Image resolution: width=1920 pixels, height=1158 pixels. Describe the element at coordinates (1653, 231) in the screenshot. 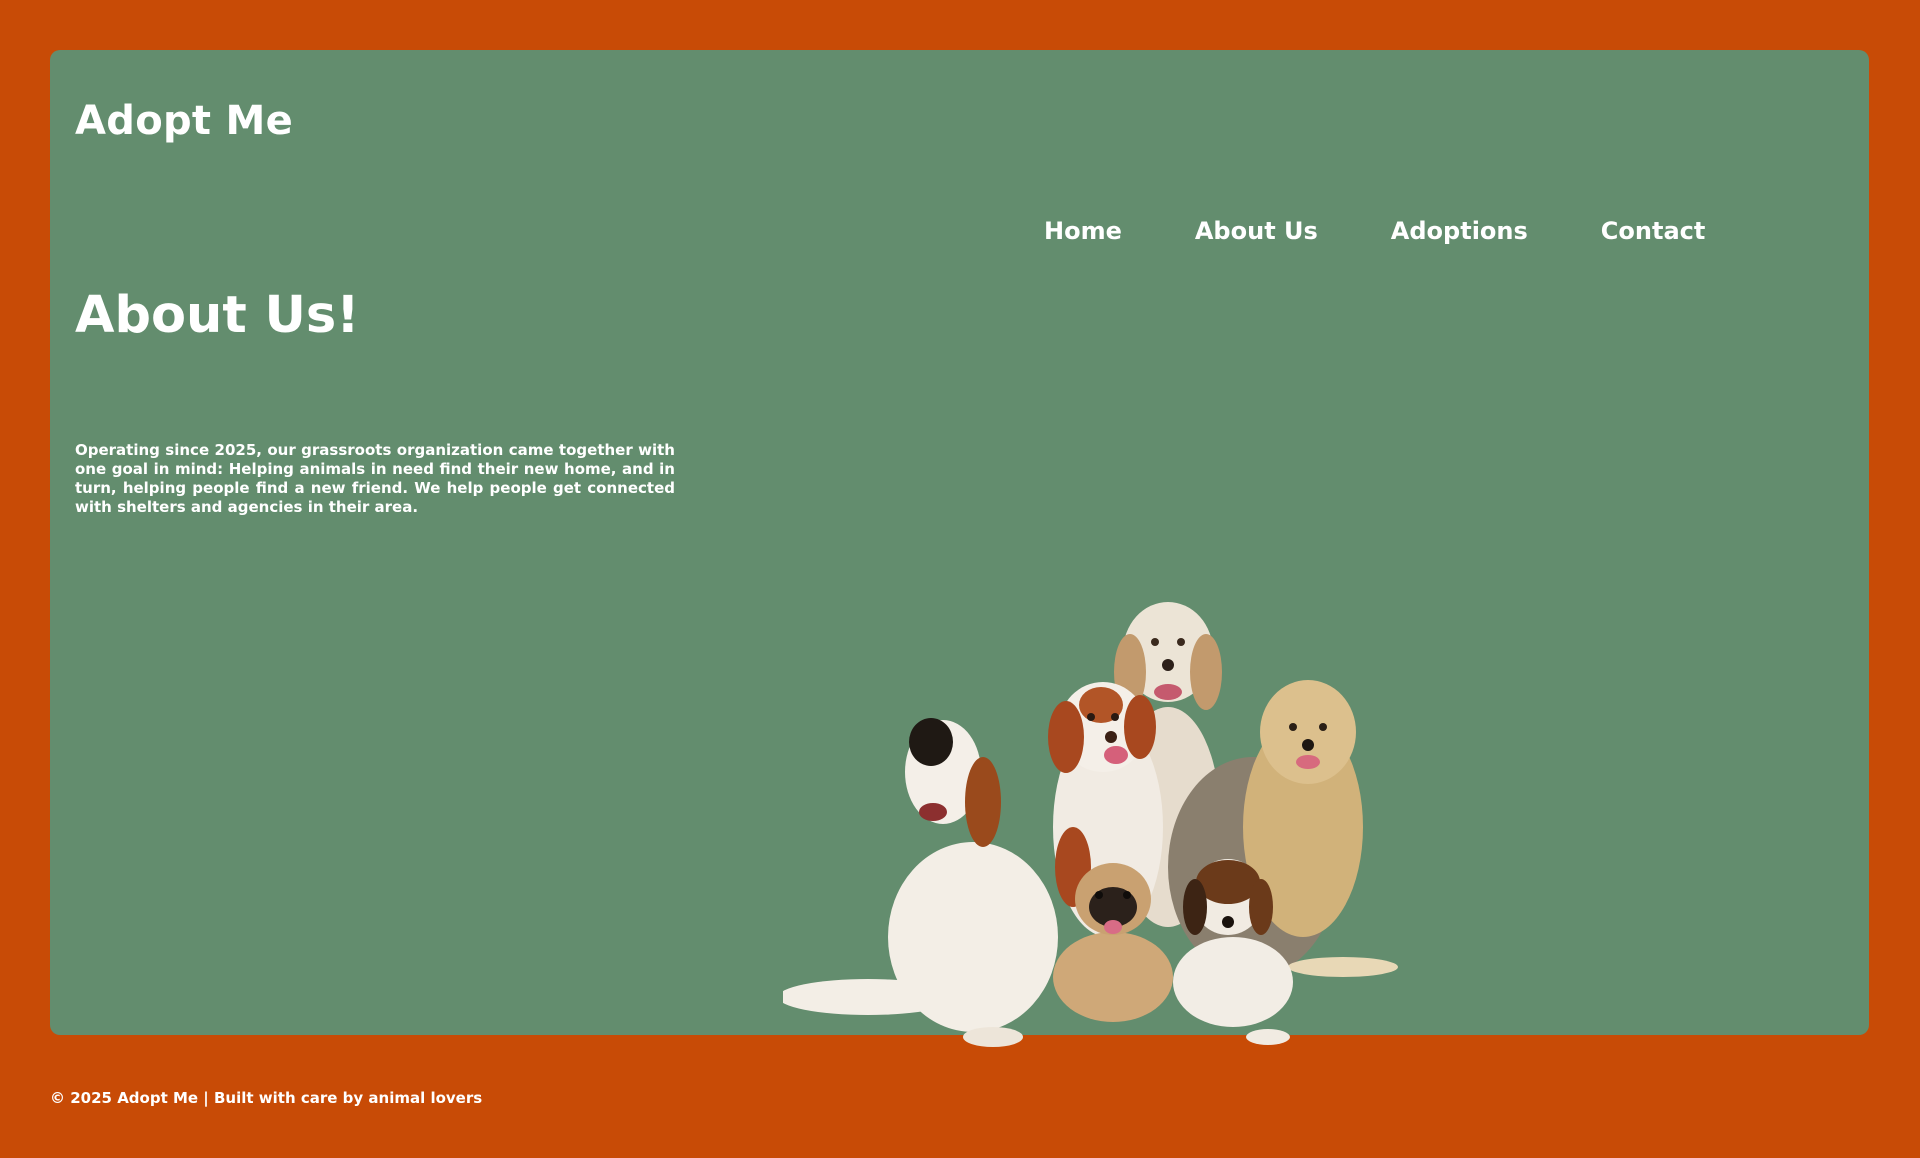

I see `nav-contact-link: Contact` at that location.